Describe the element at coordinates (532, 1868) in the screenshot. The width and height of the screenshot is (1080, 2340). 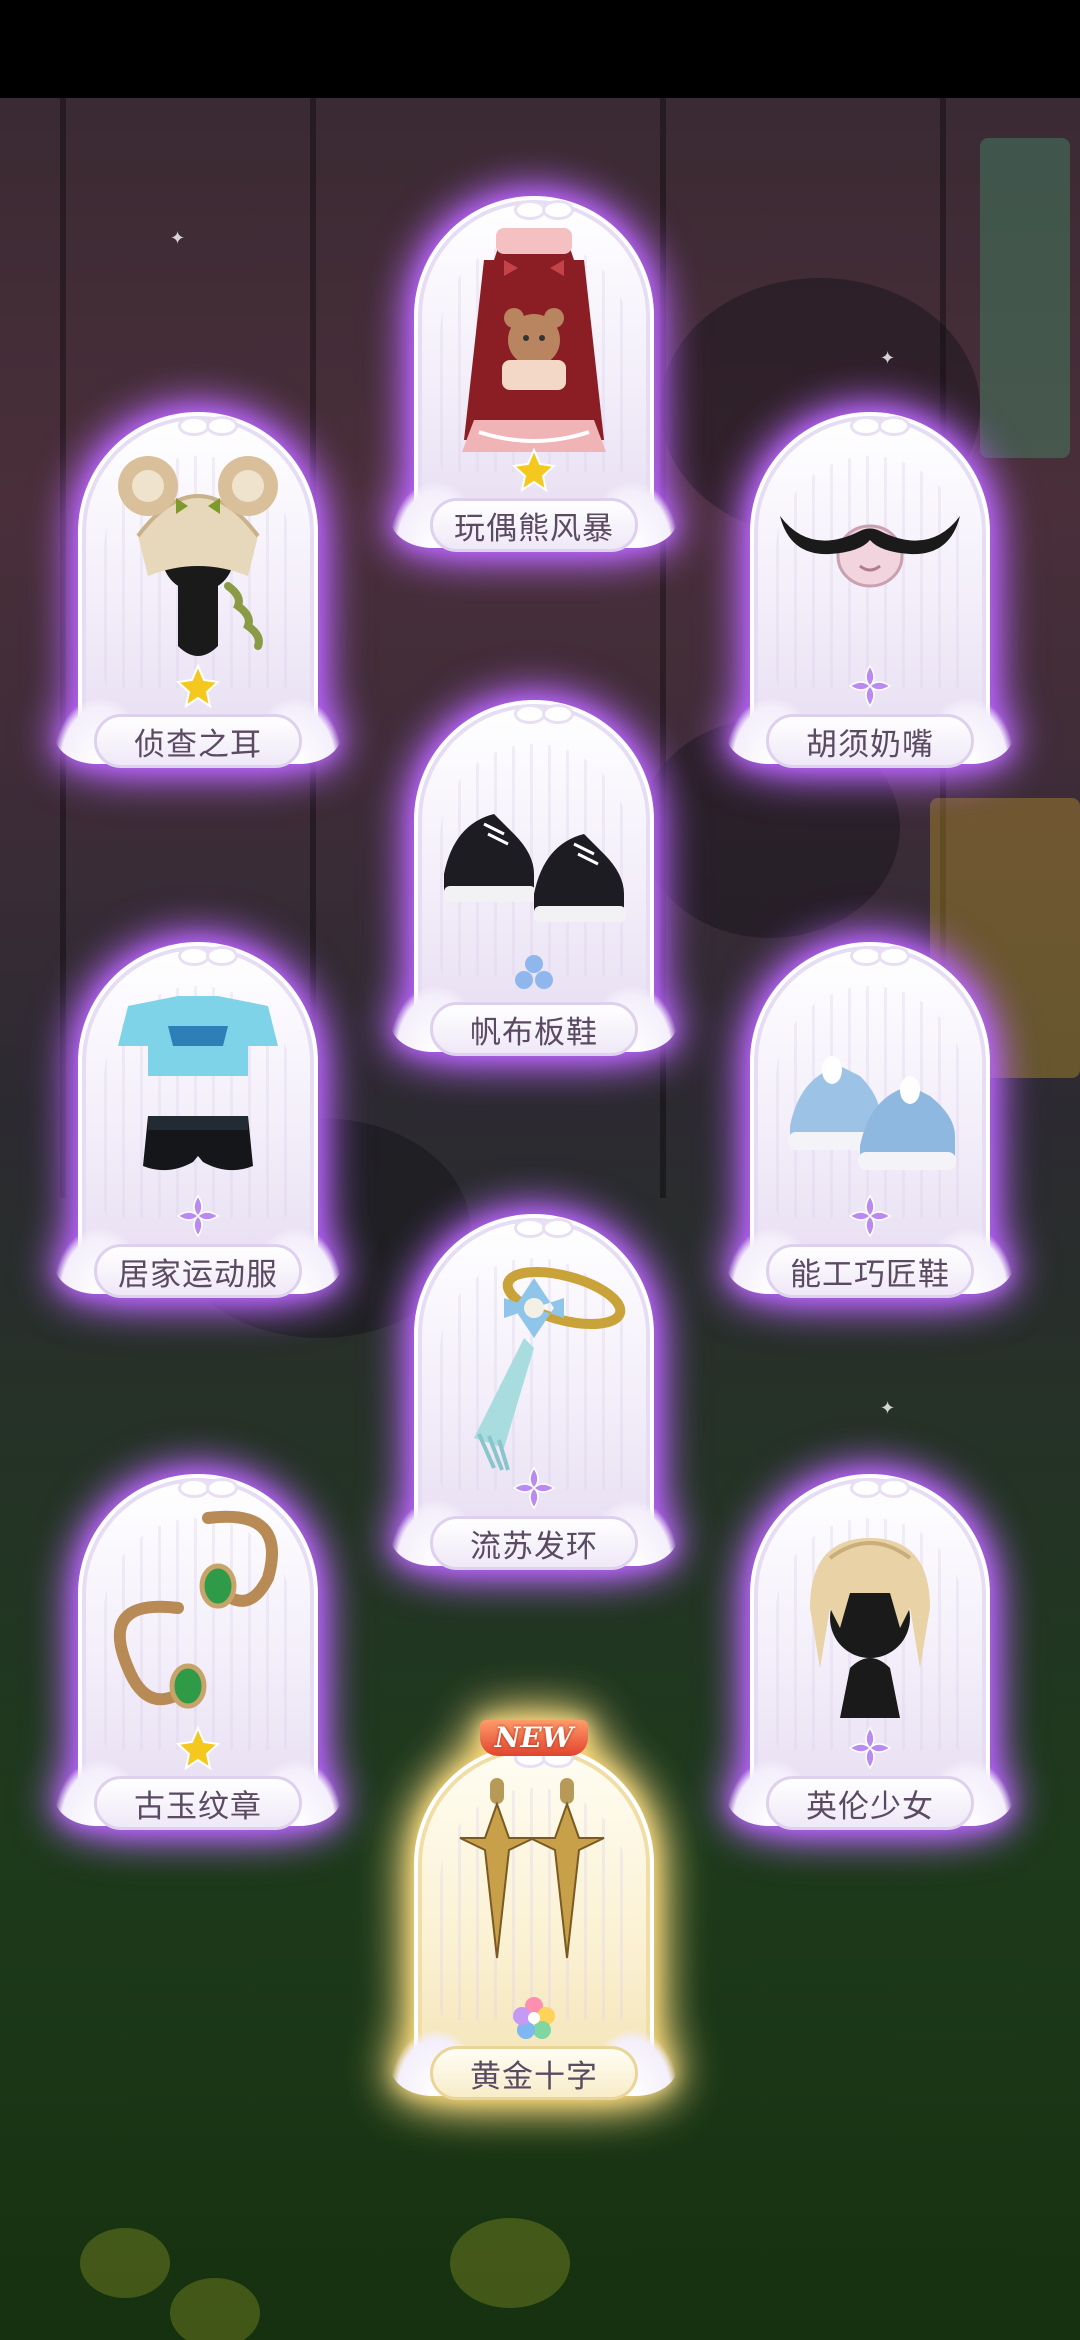
I see `gold-cross-earrings-icon` at that location.